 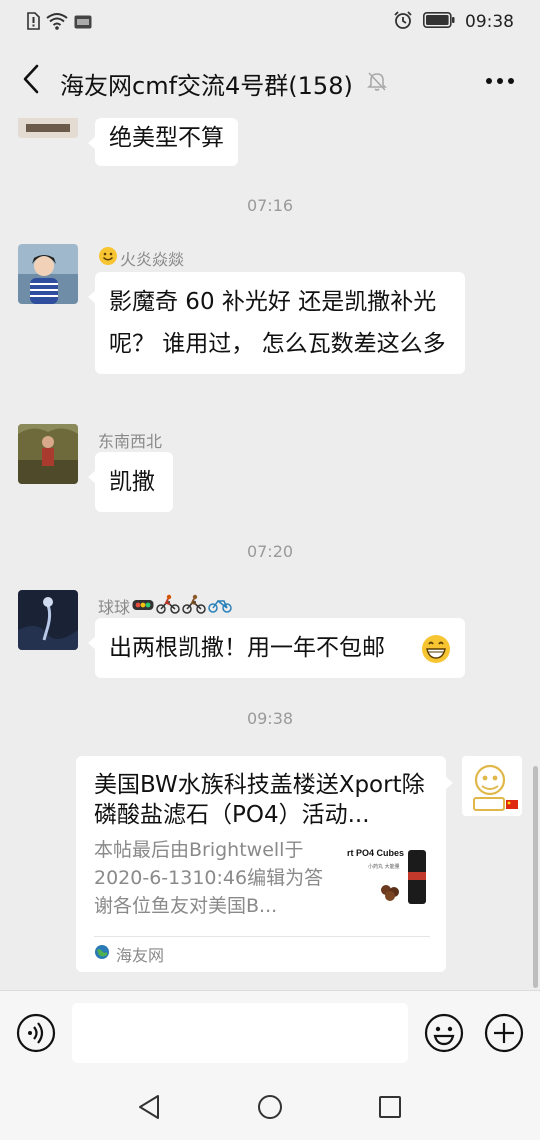 I want to click on message-text: 出两根凯撒！用一年不包邮, so click(x=247, y=648).